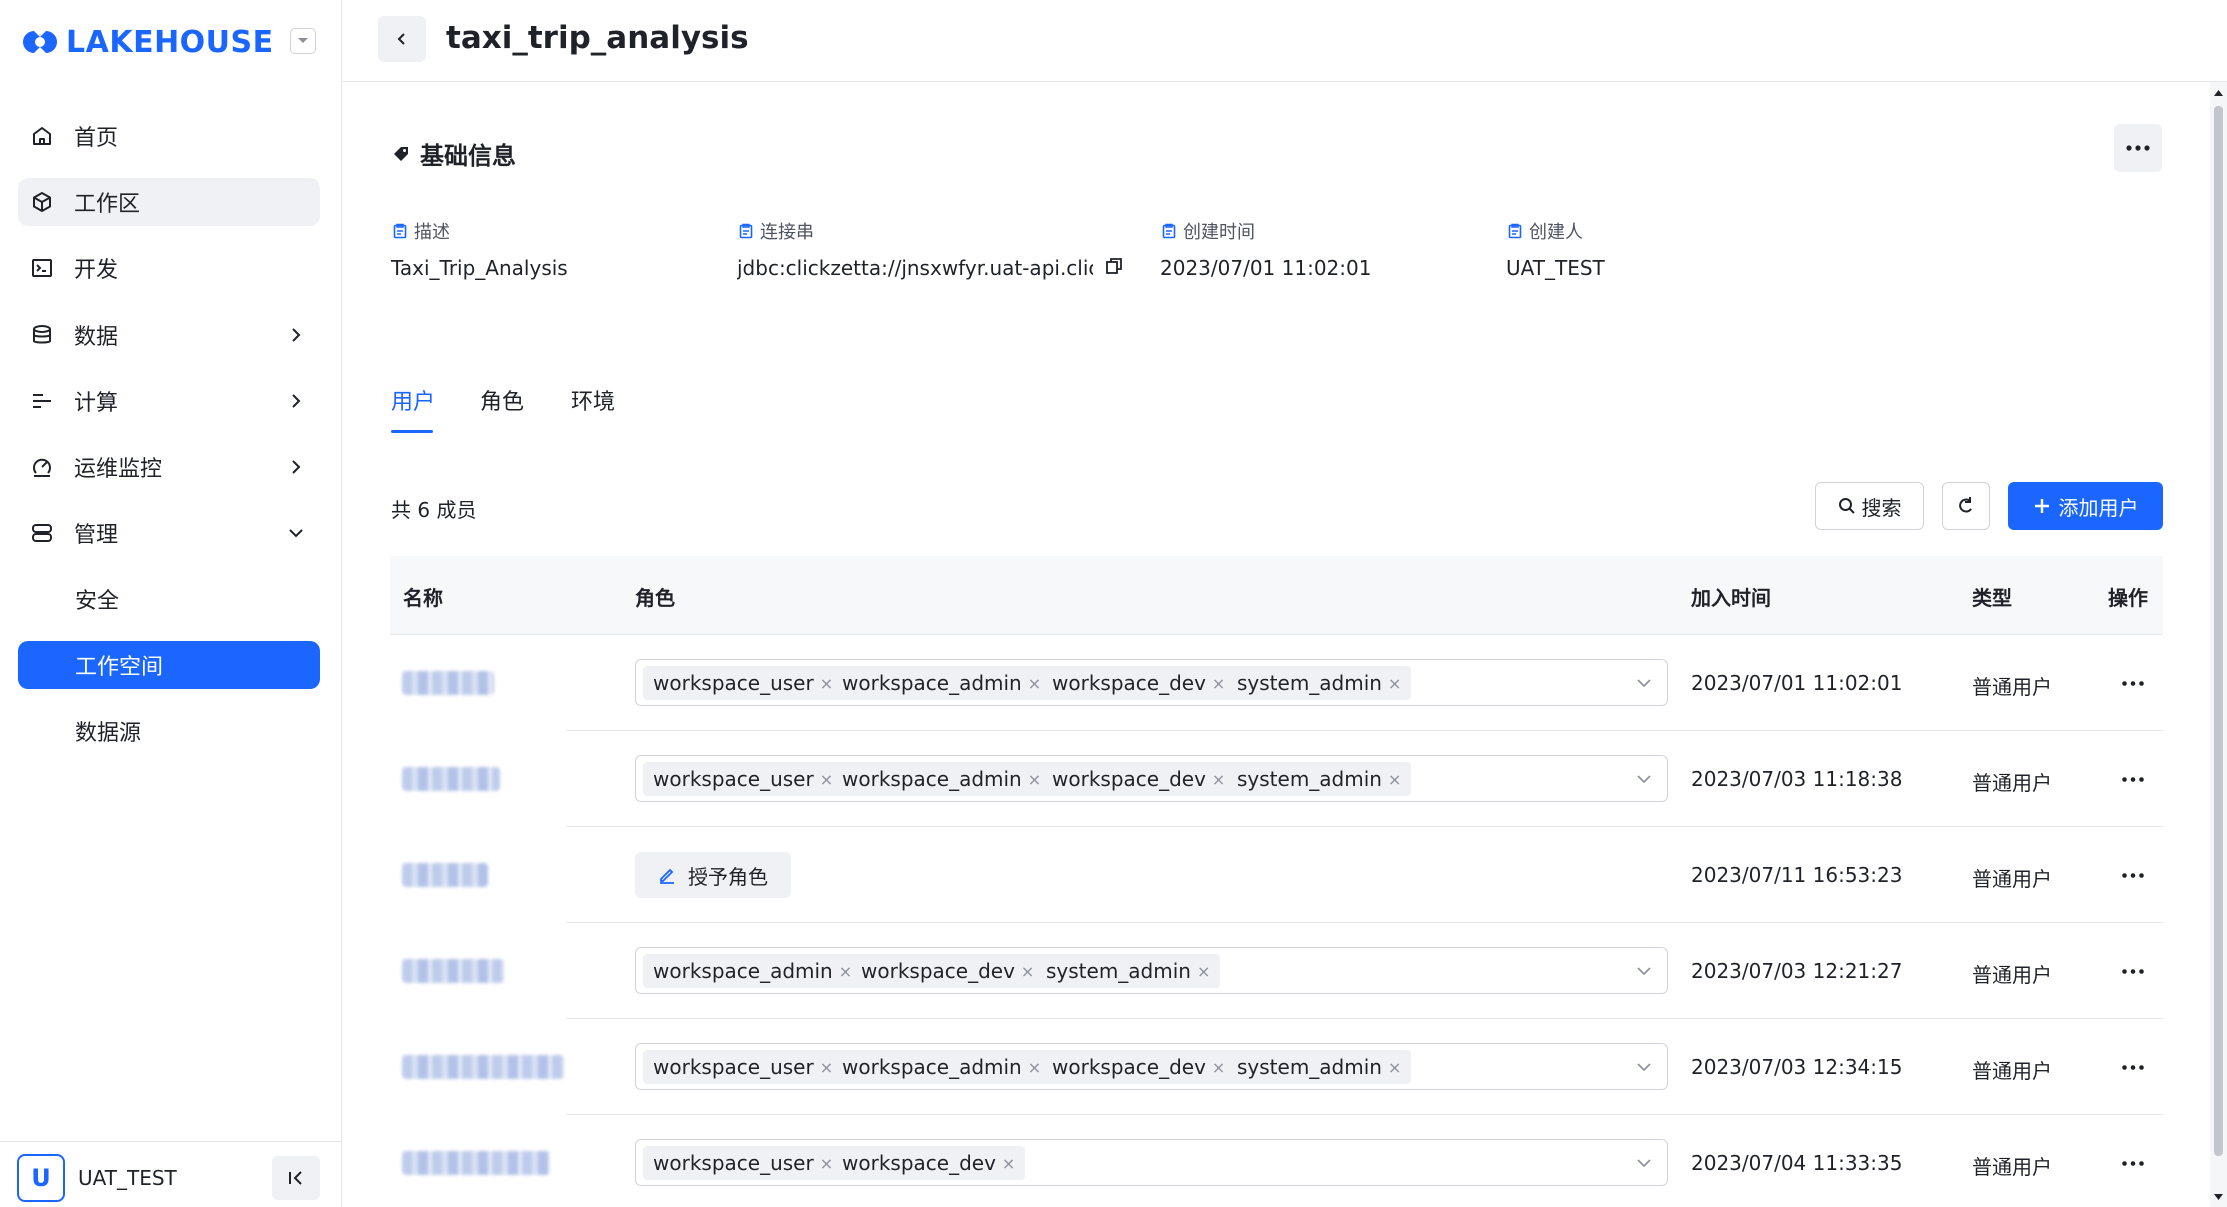 The image size is (2227, 1207). Describe the element at coordinates (1284, 41) in the screenshot. I see `page-header: taxi_trip_analysis` at that location.